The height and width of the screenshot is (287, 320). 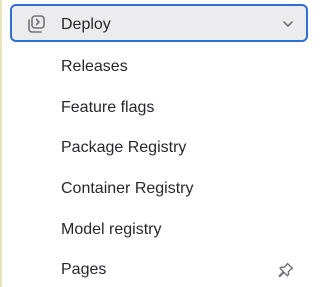 What do you see at coordinates (127, 189) in the screenshot?
I see `nav-item-label: Container Registry` at bounding box center [127, 189].